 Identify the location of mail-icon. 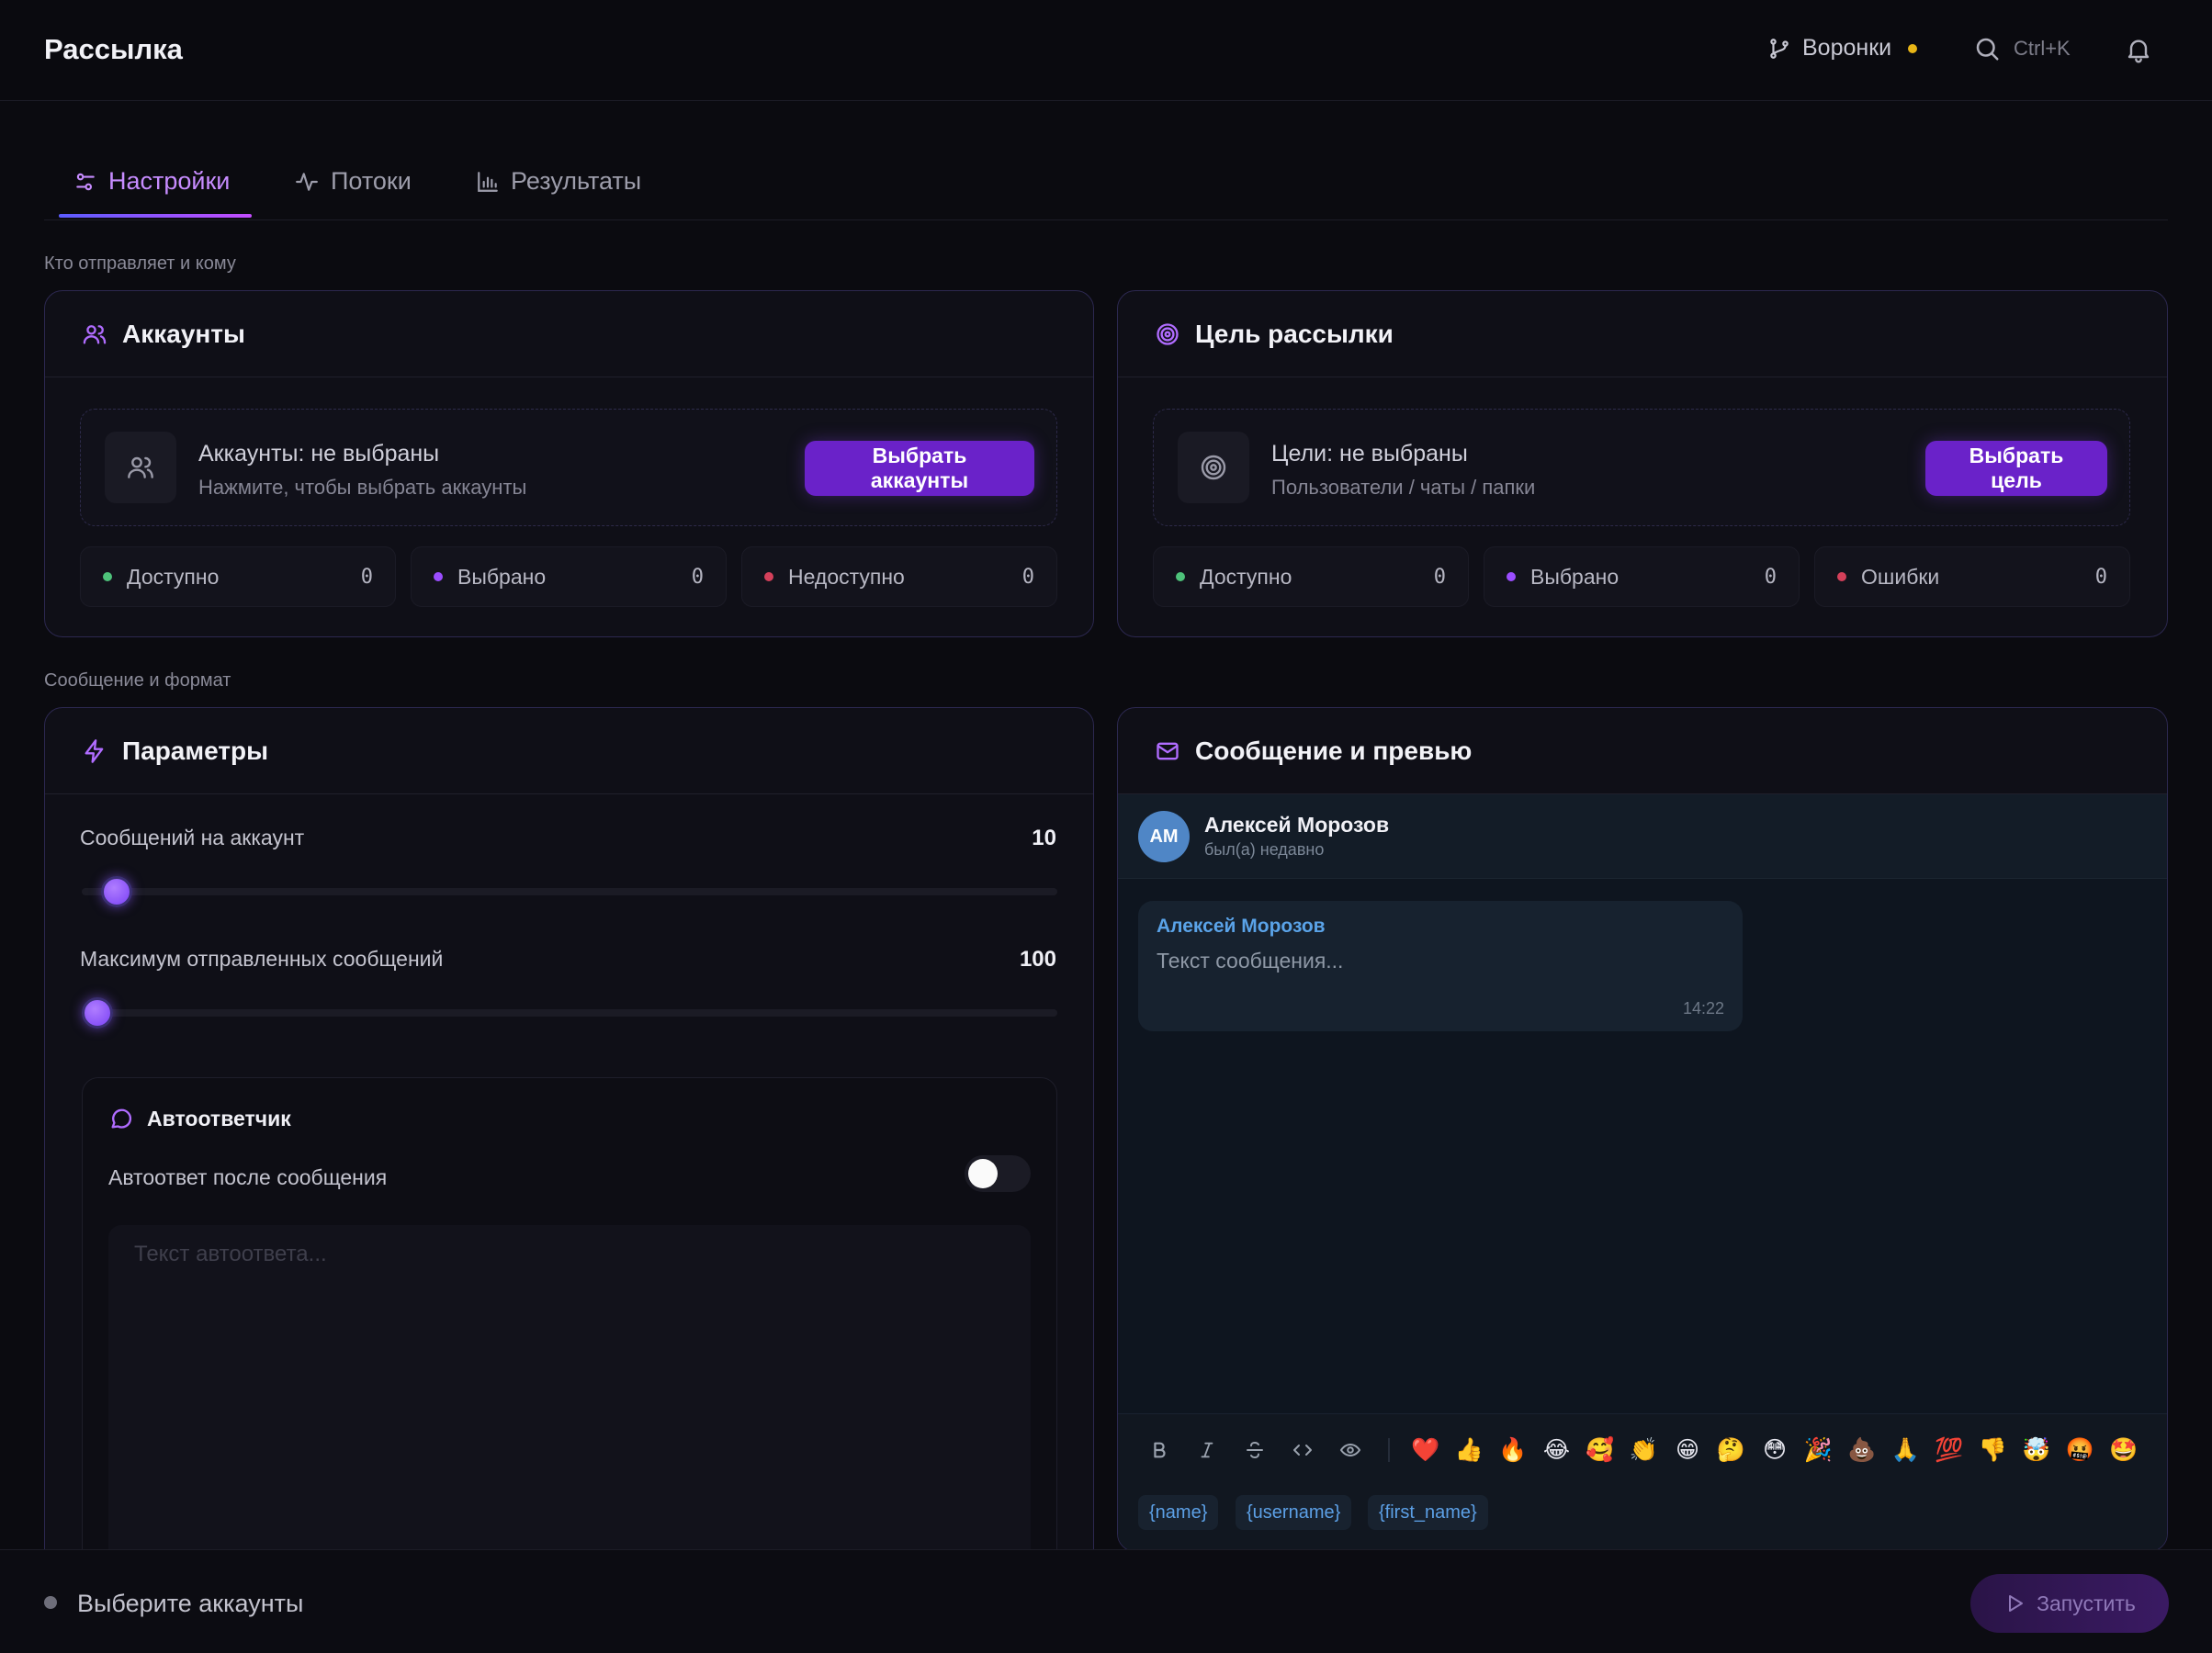
(1167, 751).